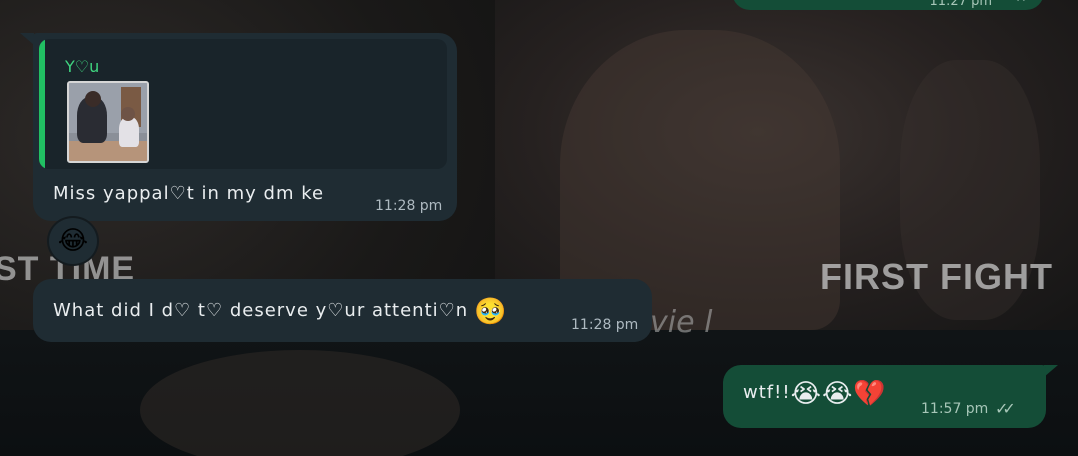 This screenshot has width=1078, height=456. I want to click on pleading-face-emoji: 🥹, so click(491, 312).